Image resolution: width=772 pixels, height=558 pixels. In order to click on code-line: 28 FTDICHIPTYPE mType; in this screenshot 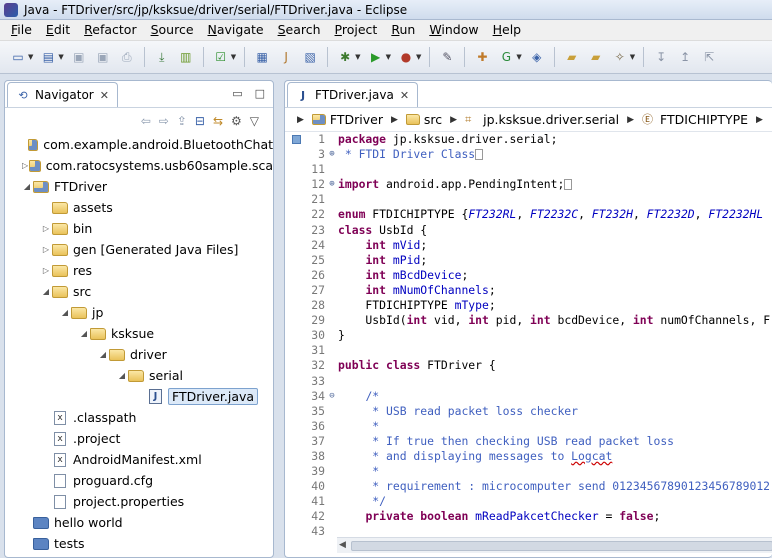, I will do `click(528, 305)`.